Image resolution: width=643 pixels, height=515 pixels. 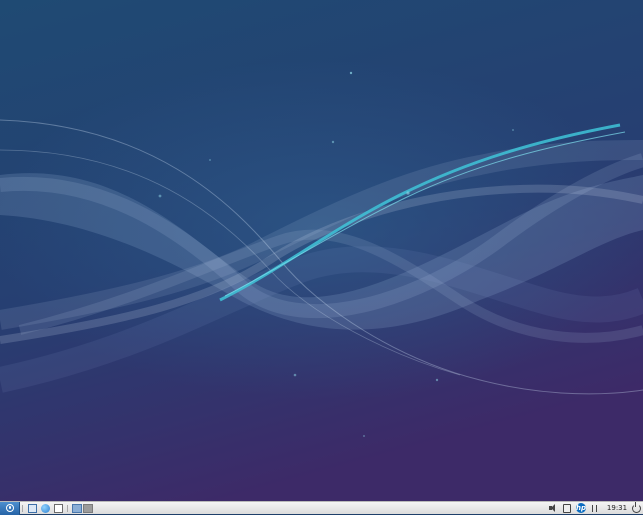 I want to click on taskbar: hp 19:31, so click(x=321, y=508).